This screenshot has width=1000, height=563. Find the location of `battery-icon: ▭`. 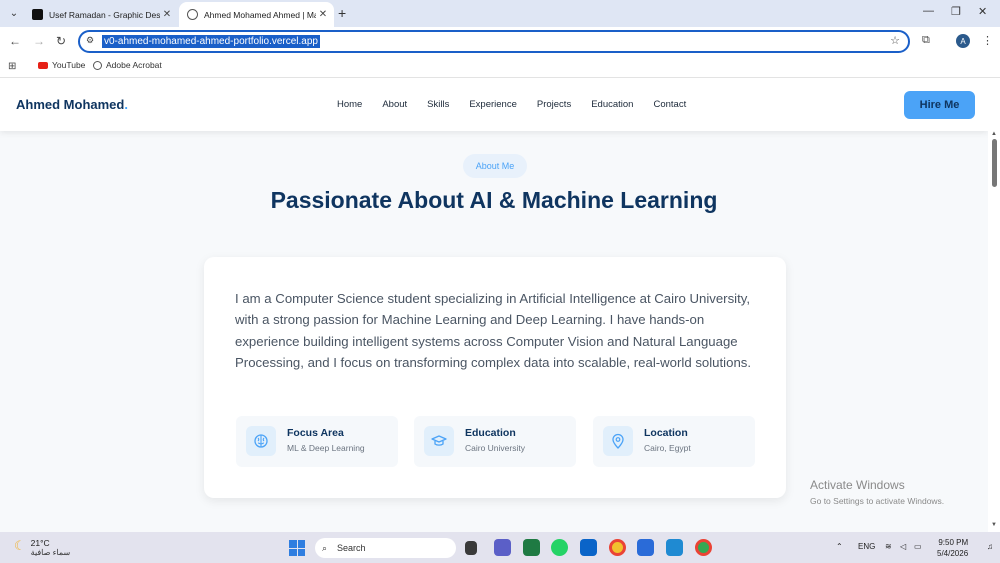

battery-icon: ▭ is located at coordinates (918, 546).